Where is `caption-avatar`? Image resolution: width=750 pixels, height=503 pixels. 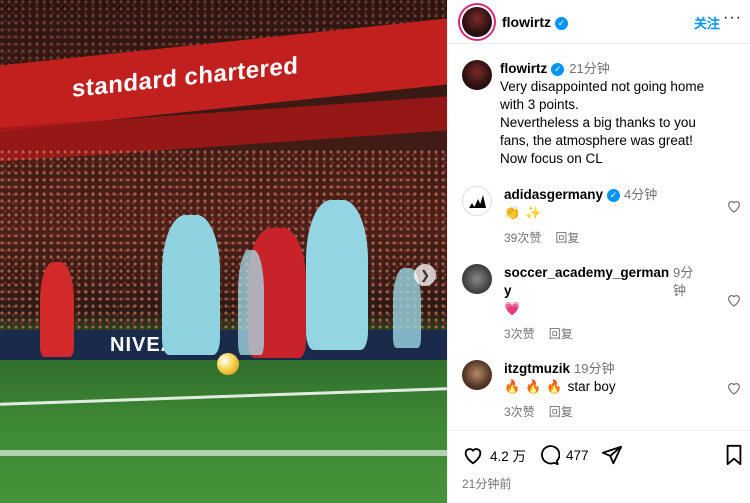 caption-avatar is located at coordinates (477, 75).